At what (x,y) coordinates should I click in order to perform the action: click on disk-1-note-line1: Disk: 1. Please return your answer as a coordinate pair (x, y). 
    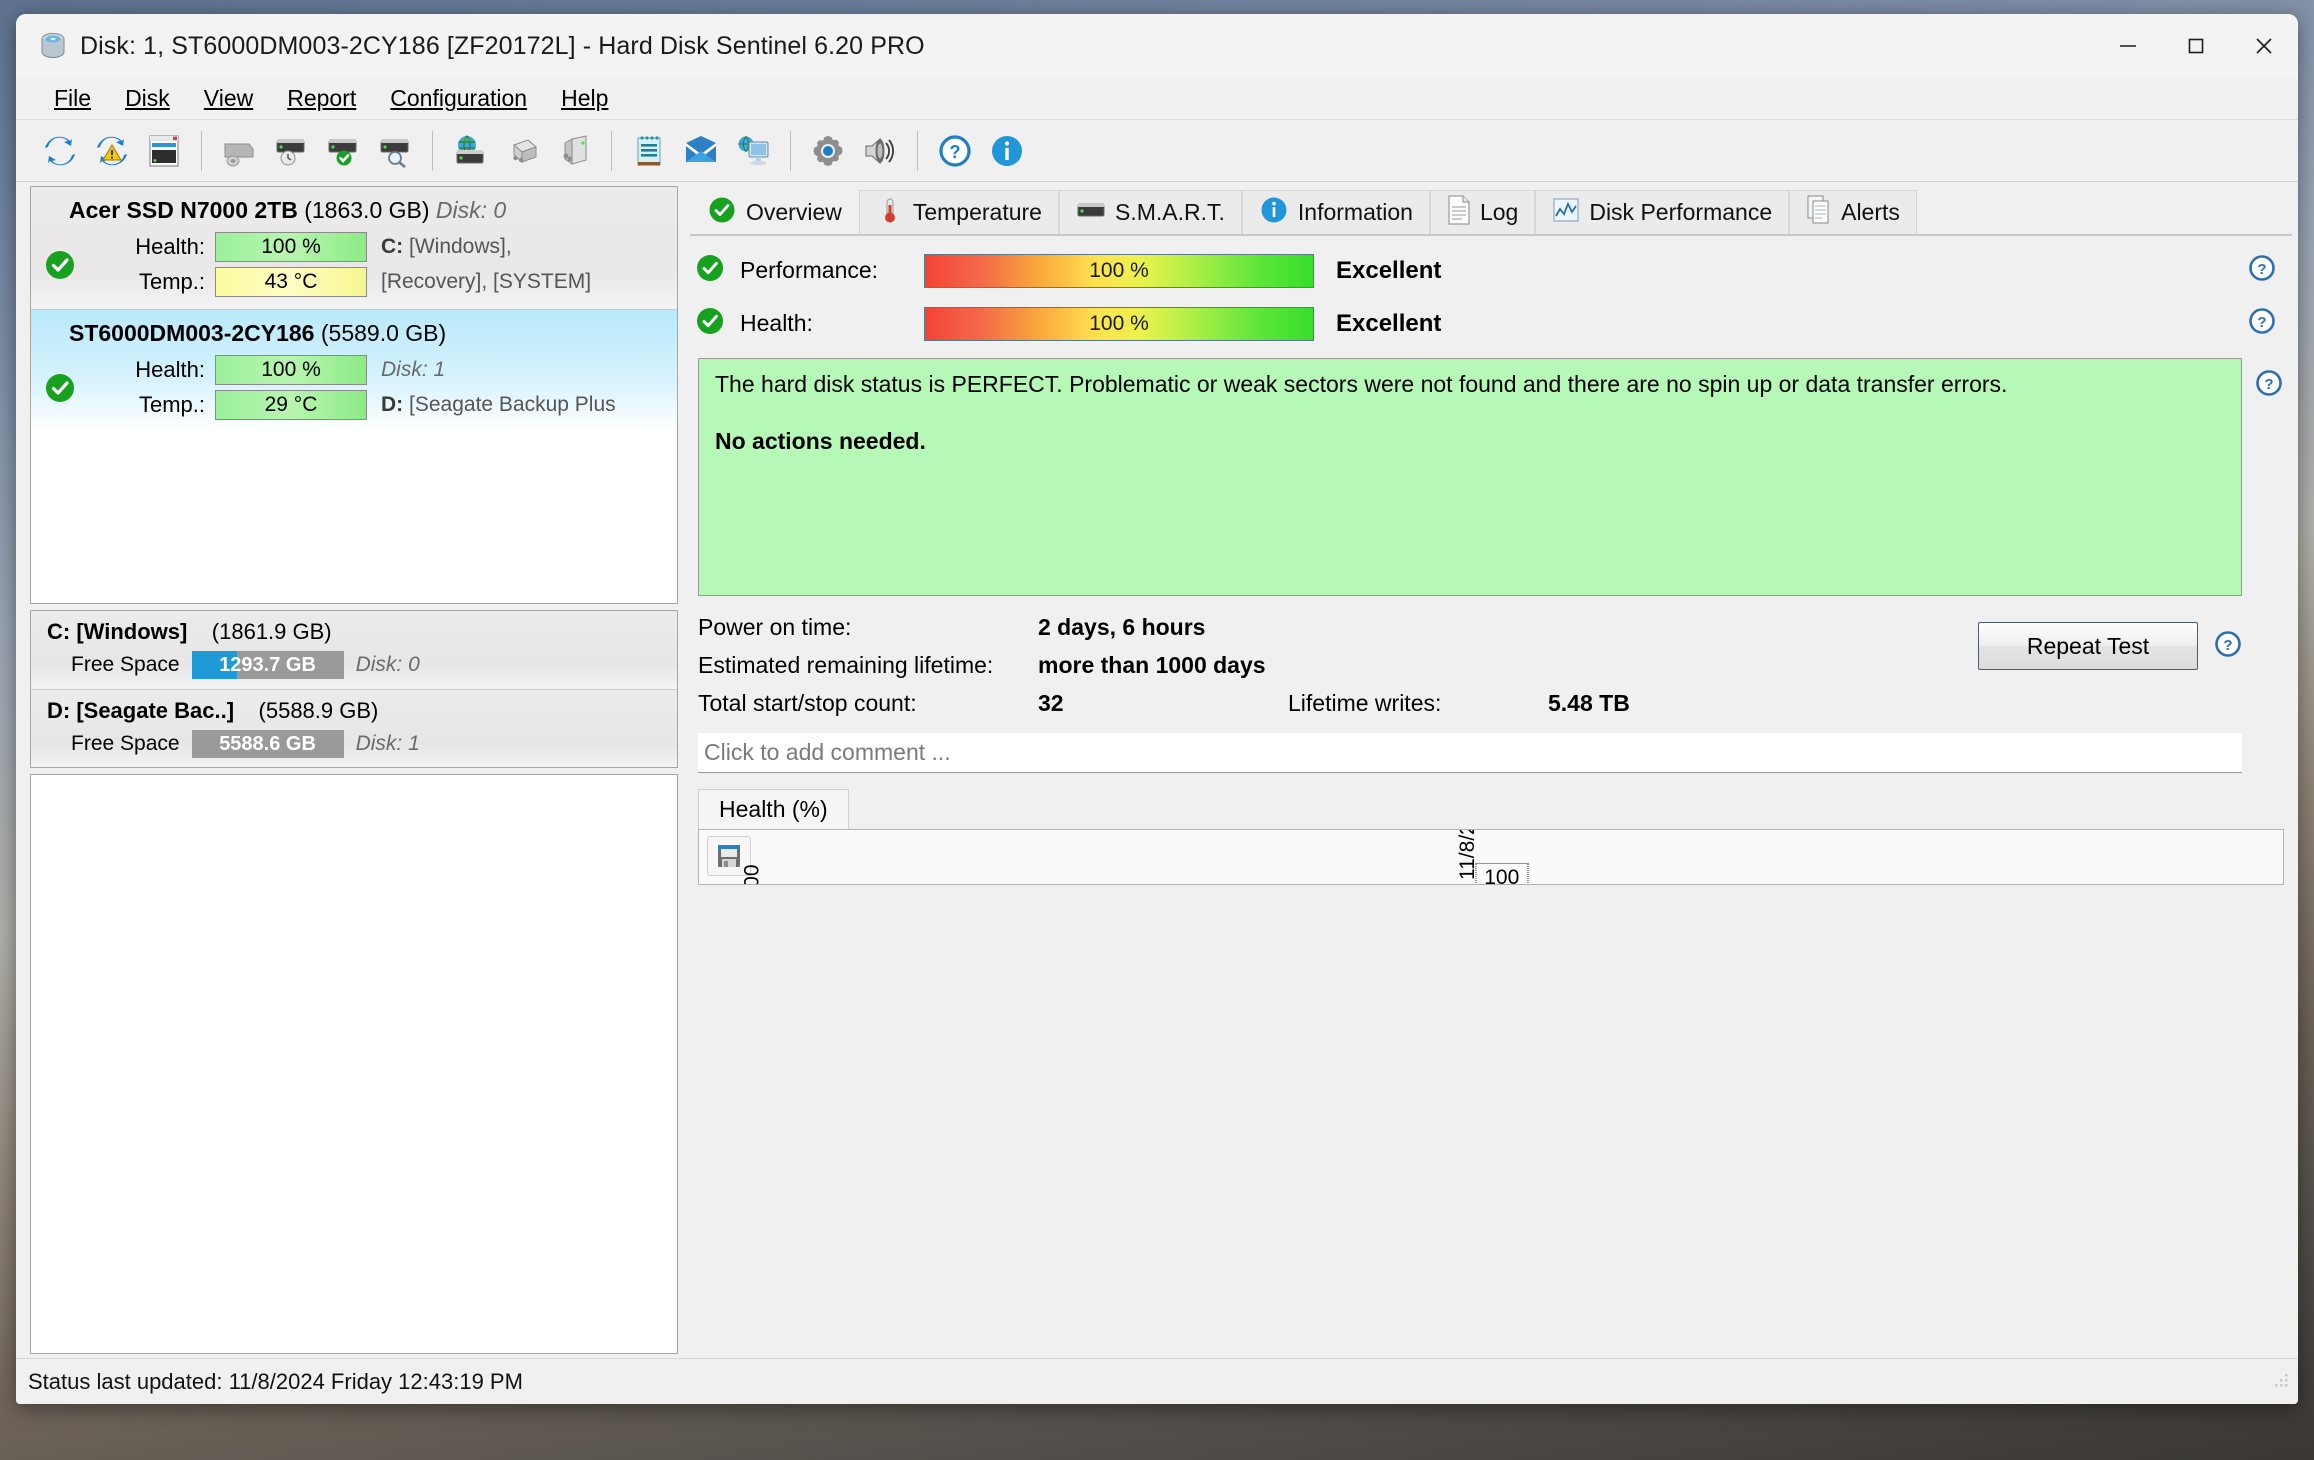
    Looking at the image, I should click on (522, 370).